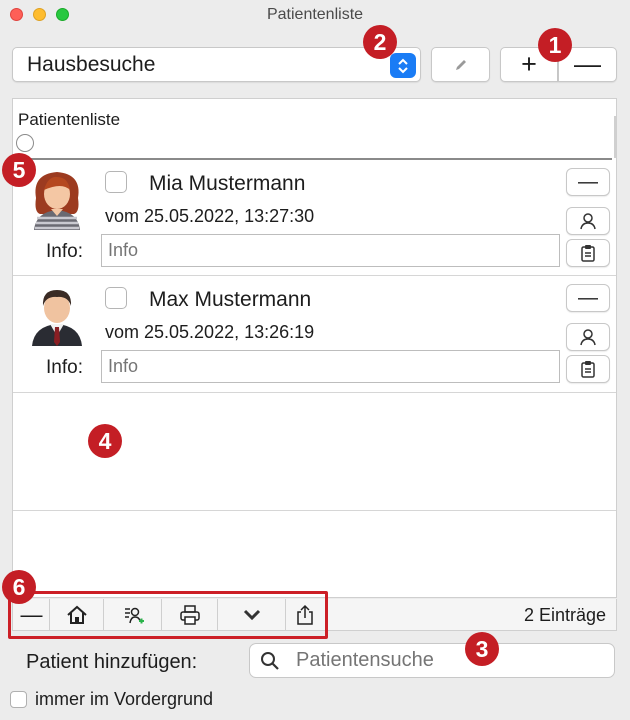 Image resolution: width=630 pixels, height=720 pixels. Describe the element at coordinates (227, 183) in the screenshot. I see `patient-name: Mia Mustermann` at that location.